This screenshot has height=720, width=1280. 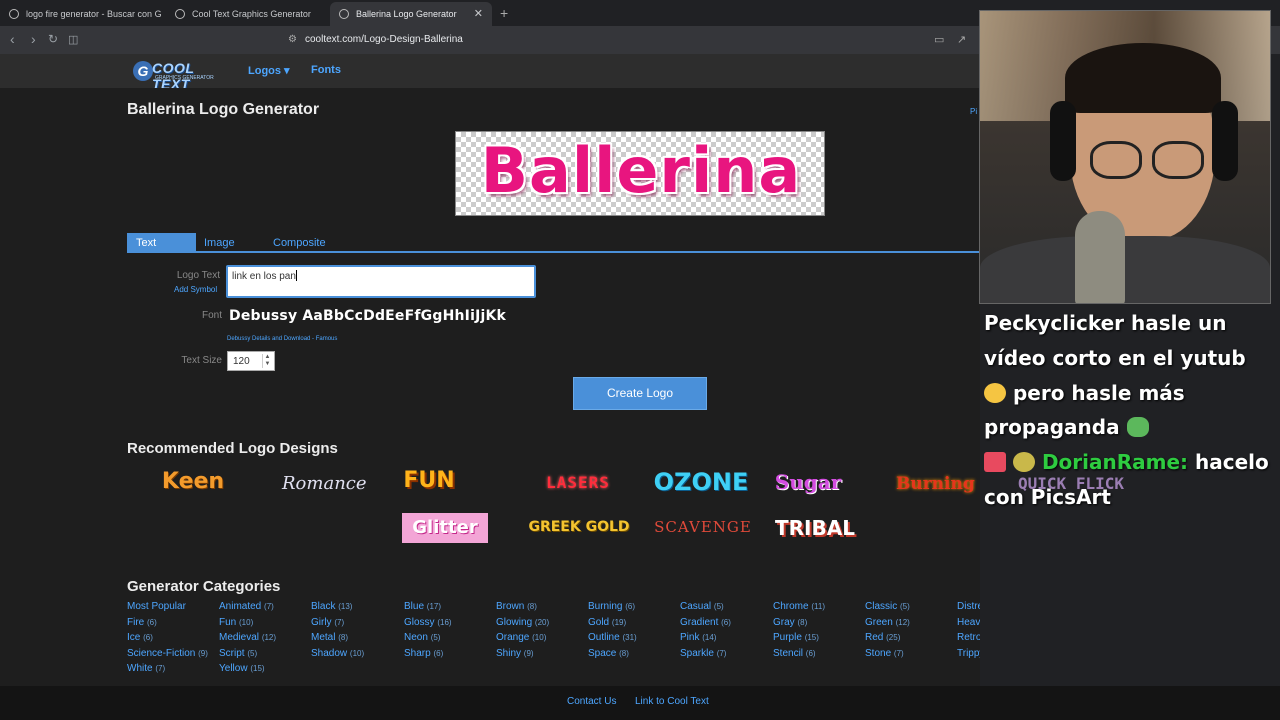 I want to click on category-link: Science-Fiction (9), so click(x=173, y=656).